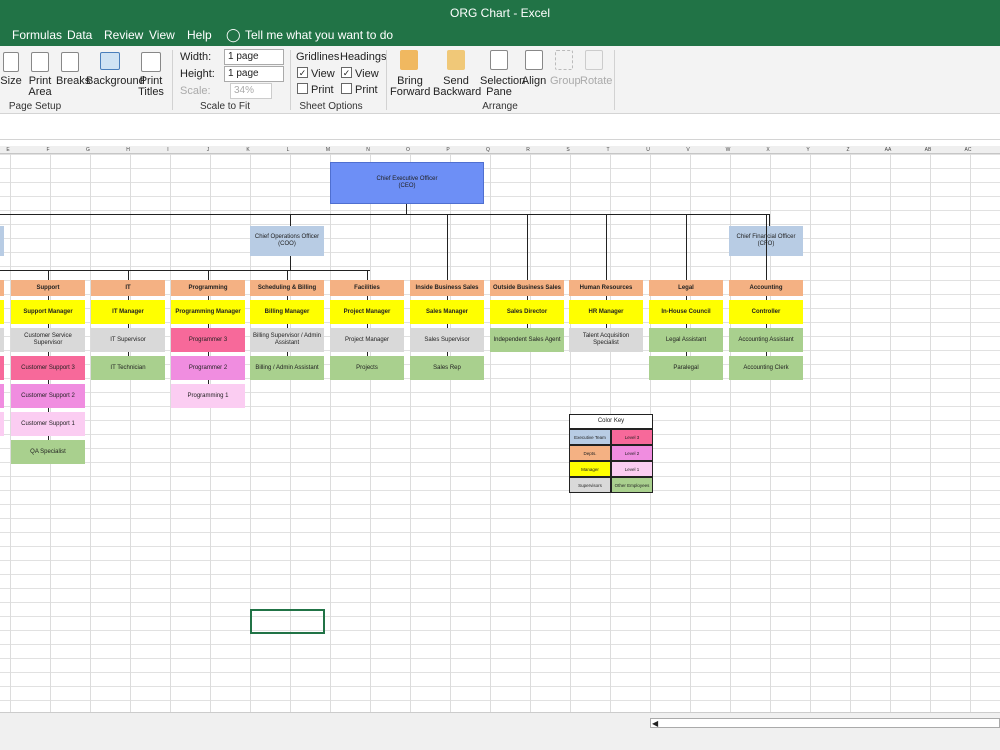 Image resolution: width=1000 pixels, height=750 pixels. What do you see at coordinates (686, 288) in the screenshot?
I see `dept-box: Legal` at bounding box center [686, 288].